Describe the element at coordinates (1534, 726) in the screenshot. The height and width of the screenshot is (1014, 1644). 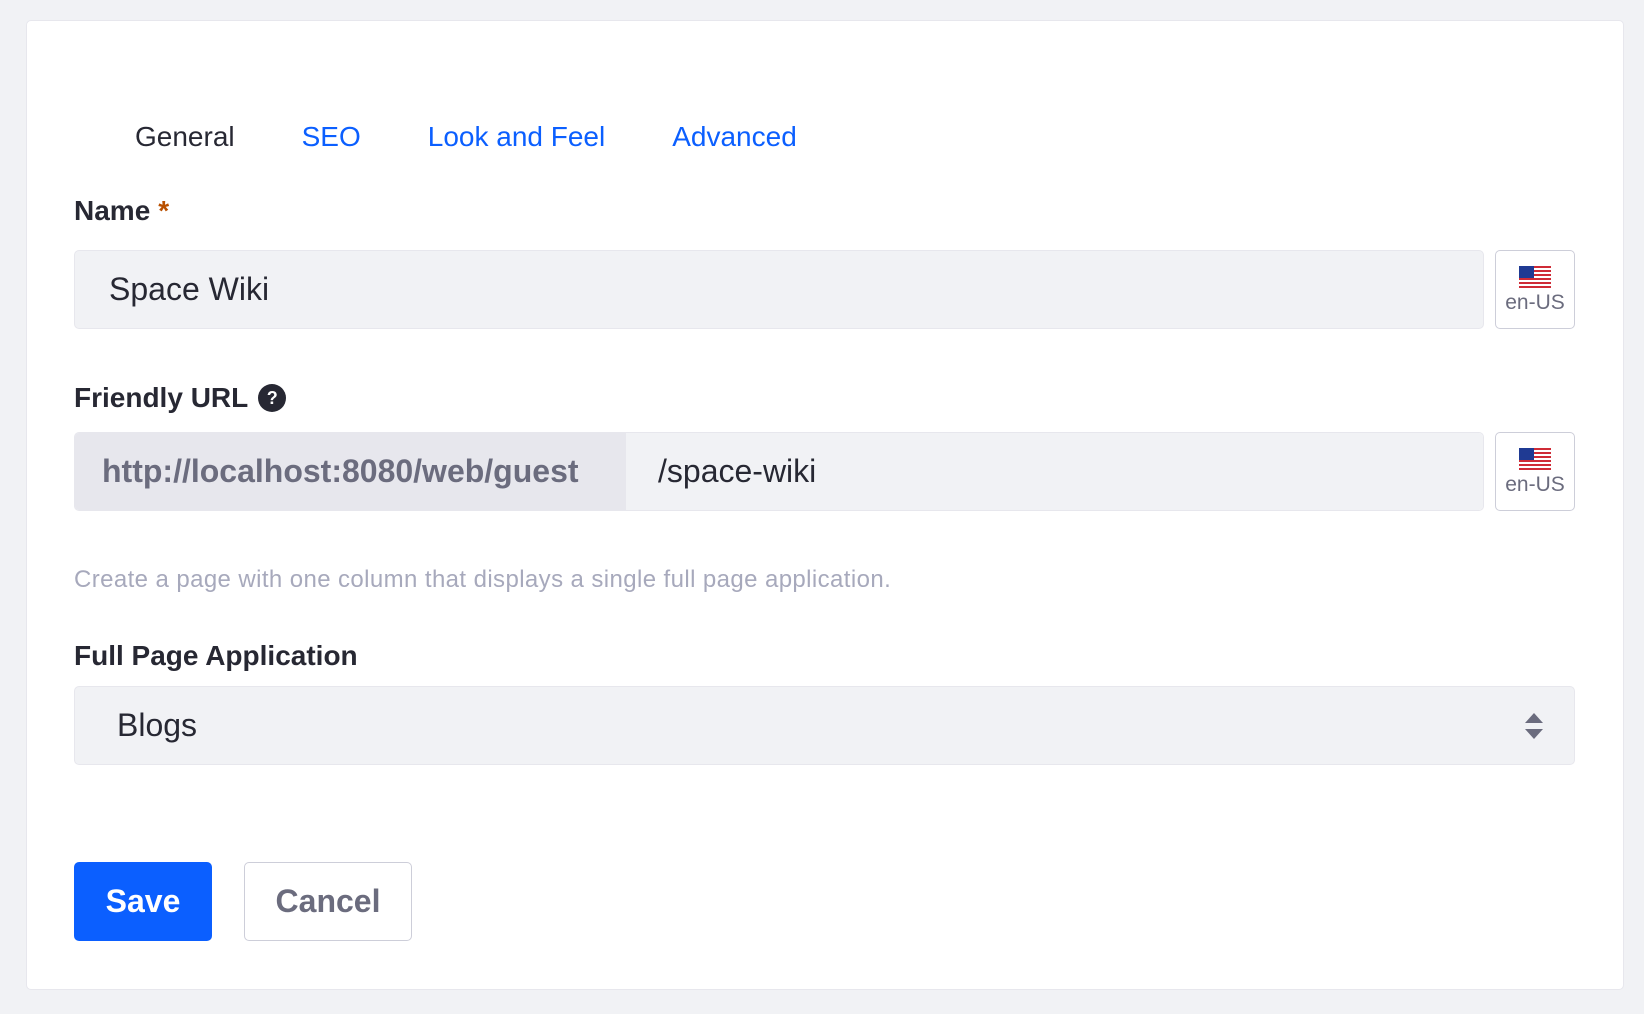
I see `caret-double-icon` at that location.